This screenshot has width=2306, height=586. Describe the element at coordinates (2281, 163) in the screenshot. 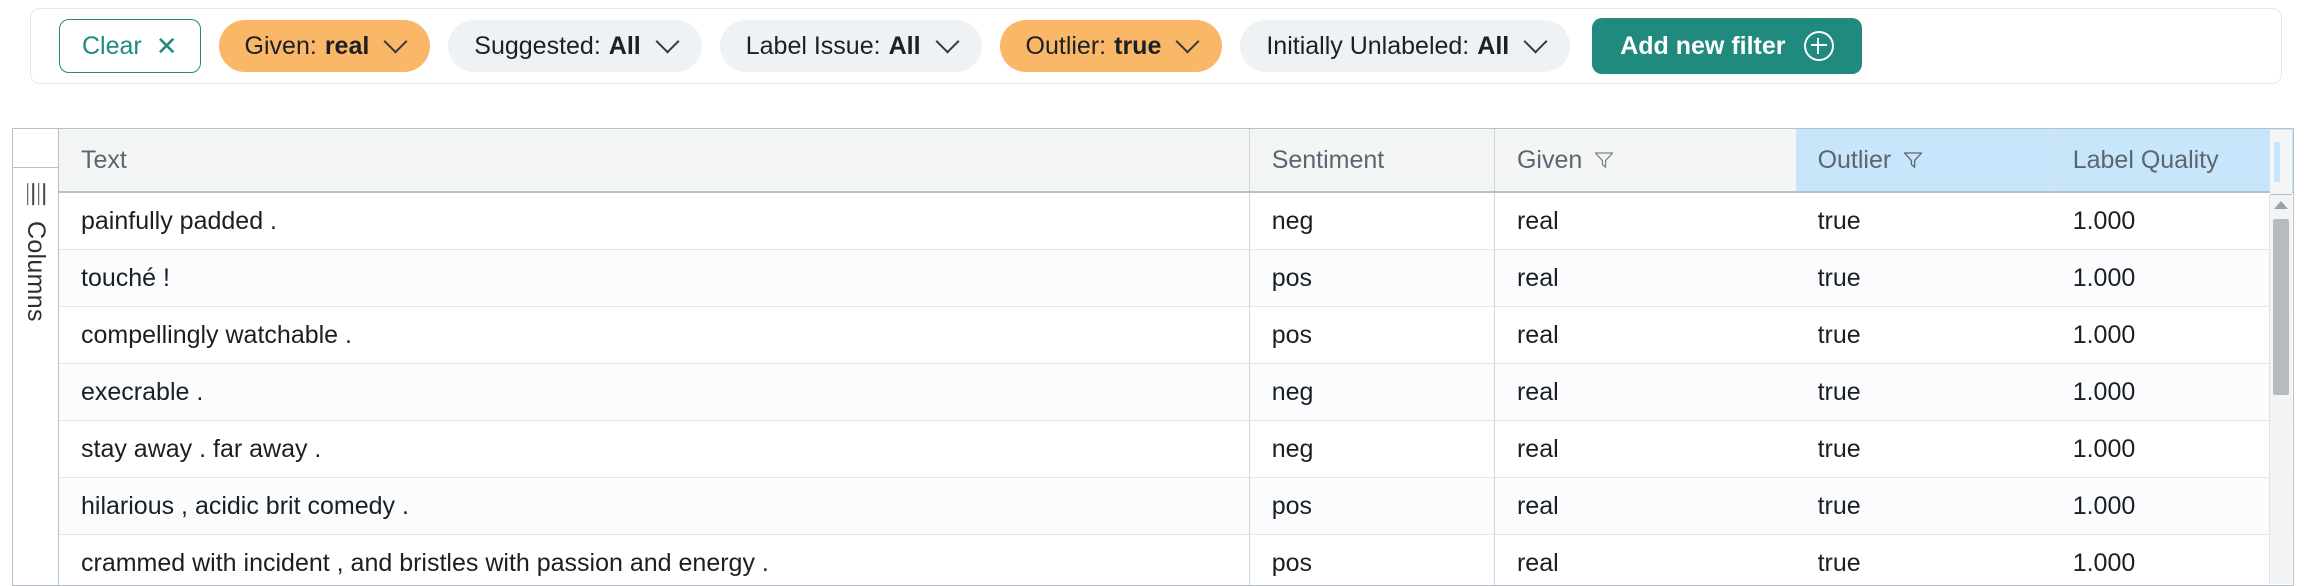

I see `header-scroll-gutter` at that location.